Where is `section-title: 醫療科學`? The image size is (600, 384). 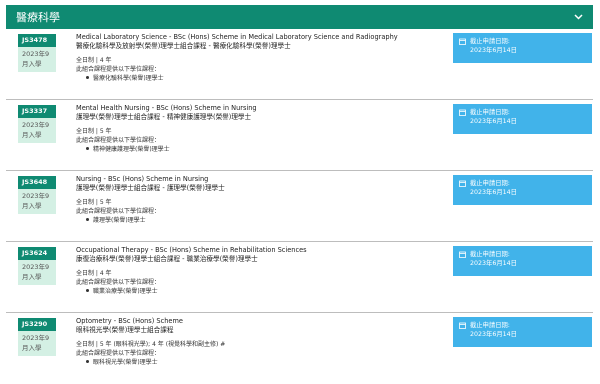 section-title: 醫療科學 is located at coordinates (38, 17).